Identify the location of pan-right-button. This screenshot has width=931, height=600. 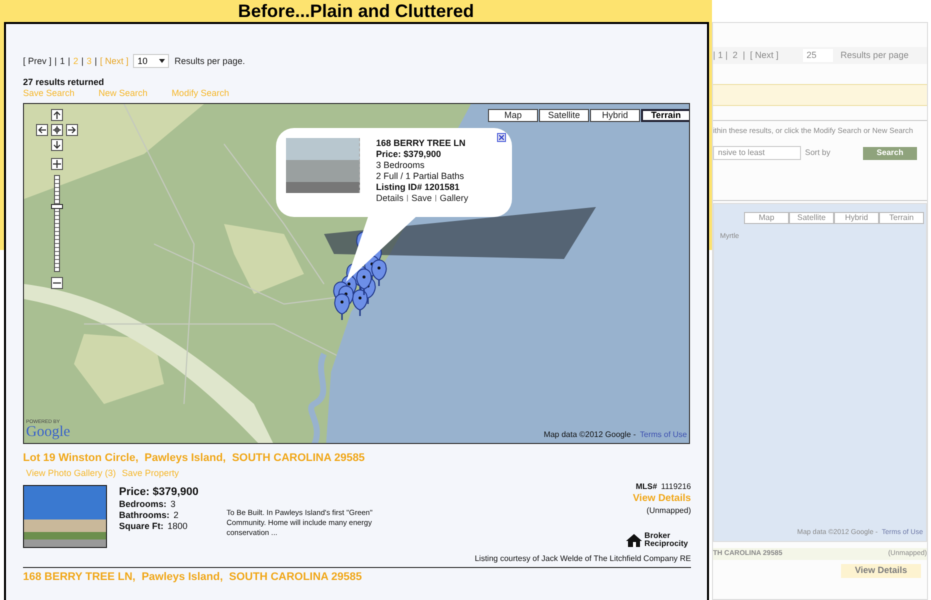
(72, 130).